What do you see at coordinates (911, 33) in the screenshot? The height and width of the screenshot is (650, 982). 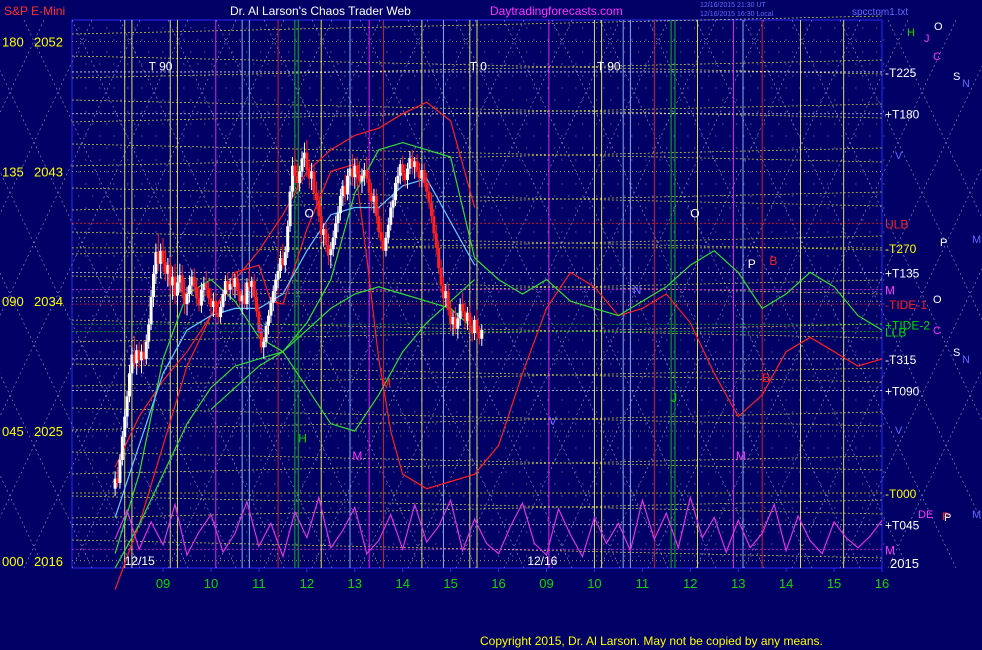 I see `side-glyph: H` at bounding box center [911, 33].